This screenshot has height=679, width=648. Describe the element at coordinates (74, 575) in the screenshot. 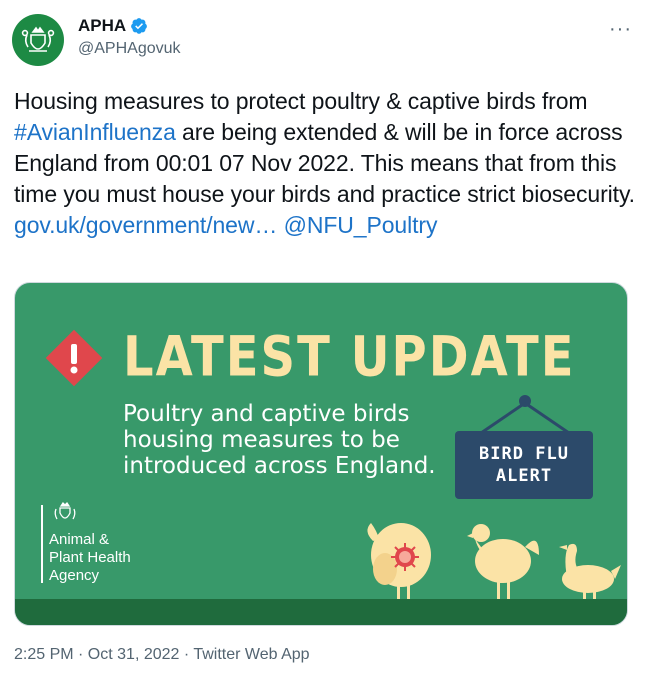

I see `logo-line-3: Agency` at that location.